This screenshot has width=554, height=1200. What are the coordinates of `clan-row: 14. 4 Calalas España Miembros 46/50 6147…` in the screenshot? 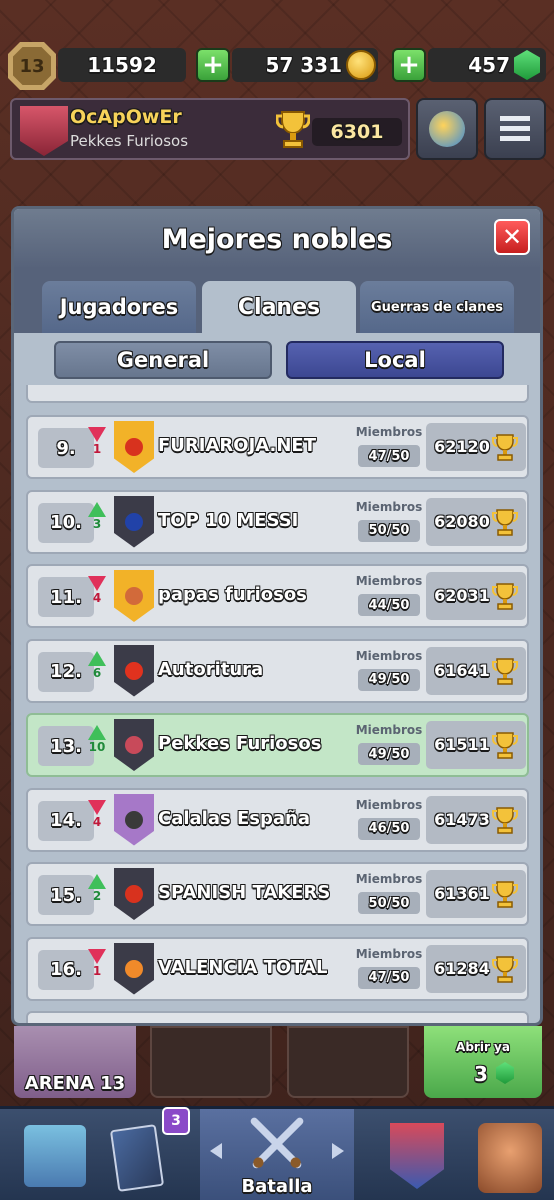 It's located at (277, 819).